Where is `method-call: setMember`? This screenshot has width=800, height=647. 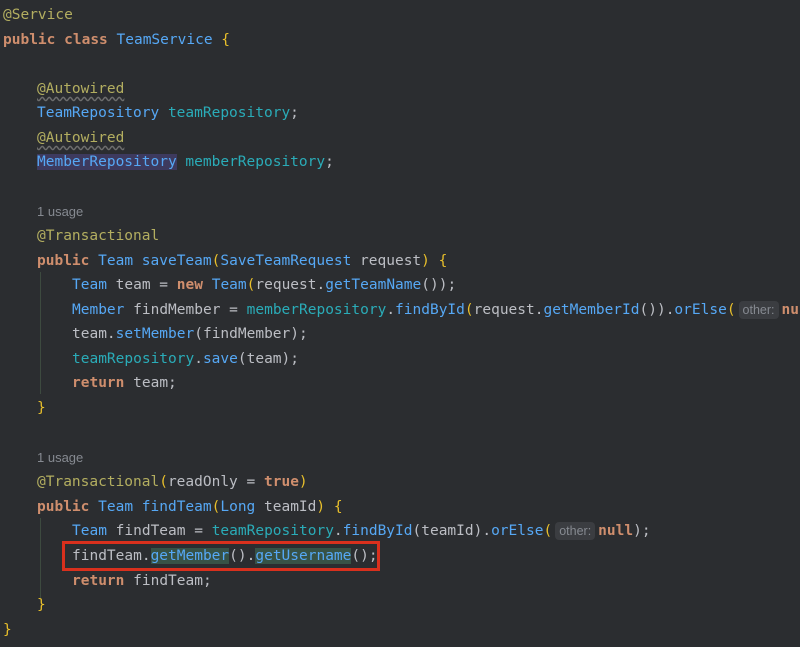
method-call: setMember is located at coordinates (155, 334).